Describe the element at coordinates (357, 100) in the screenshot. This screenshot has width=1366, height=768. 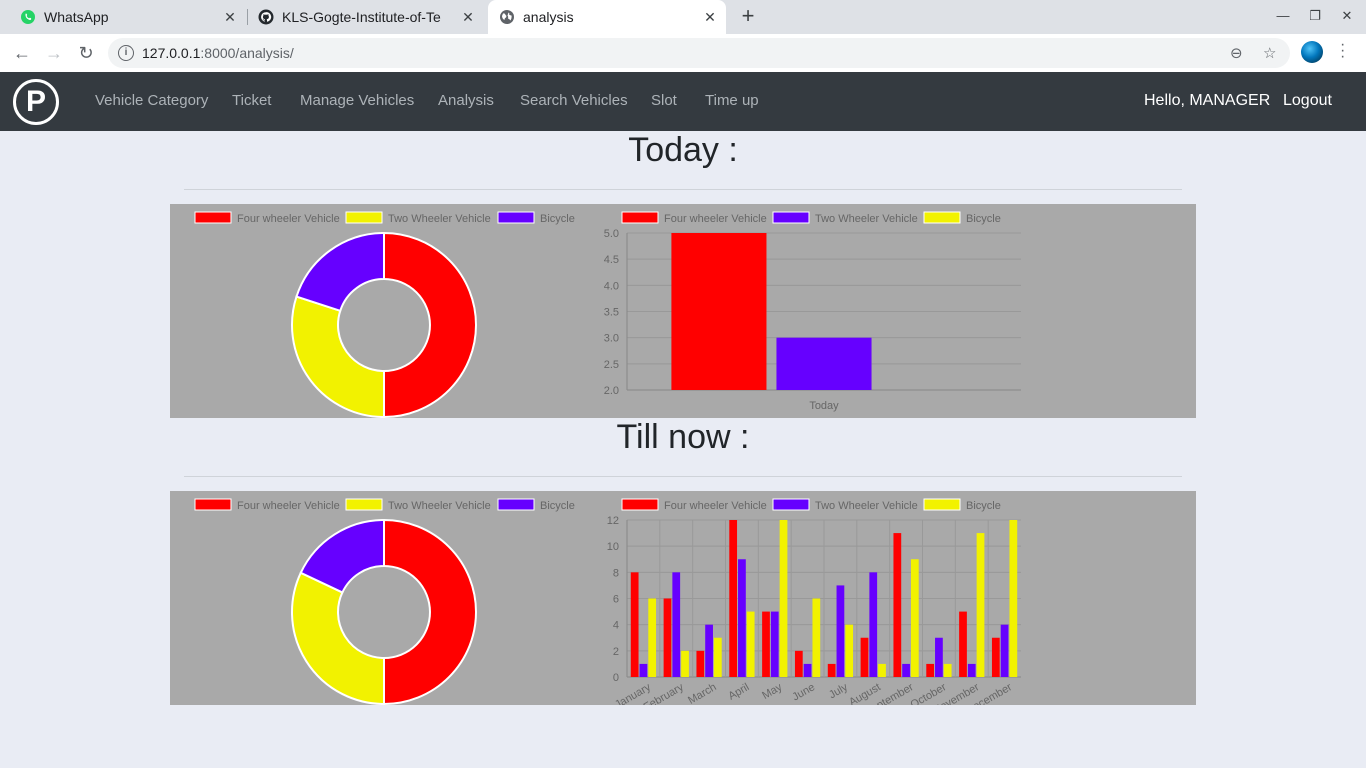
I see `nav-manage-vehicles: Manage Vehicles` at that location.